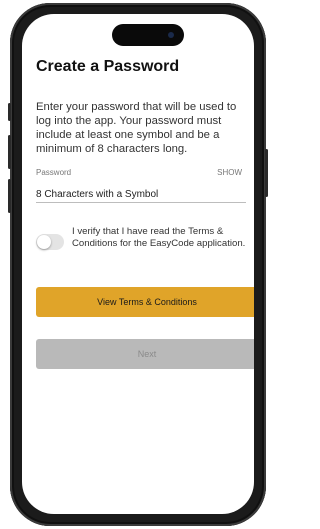 The image size is (320, 529). Describe the element at coordinates (171, 35) in the screenshot. I see `camera-lens-icon` at that location.